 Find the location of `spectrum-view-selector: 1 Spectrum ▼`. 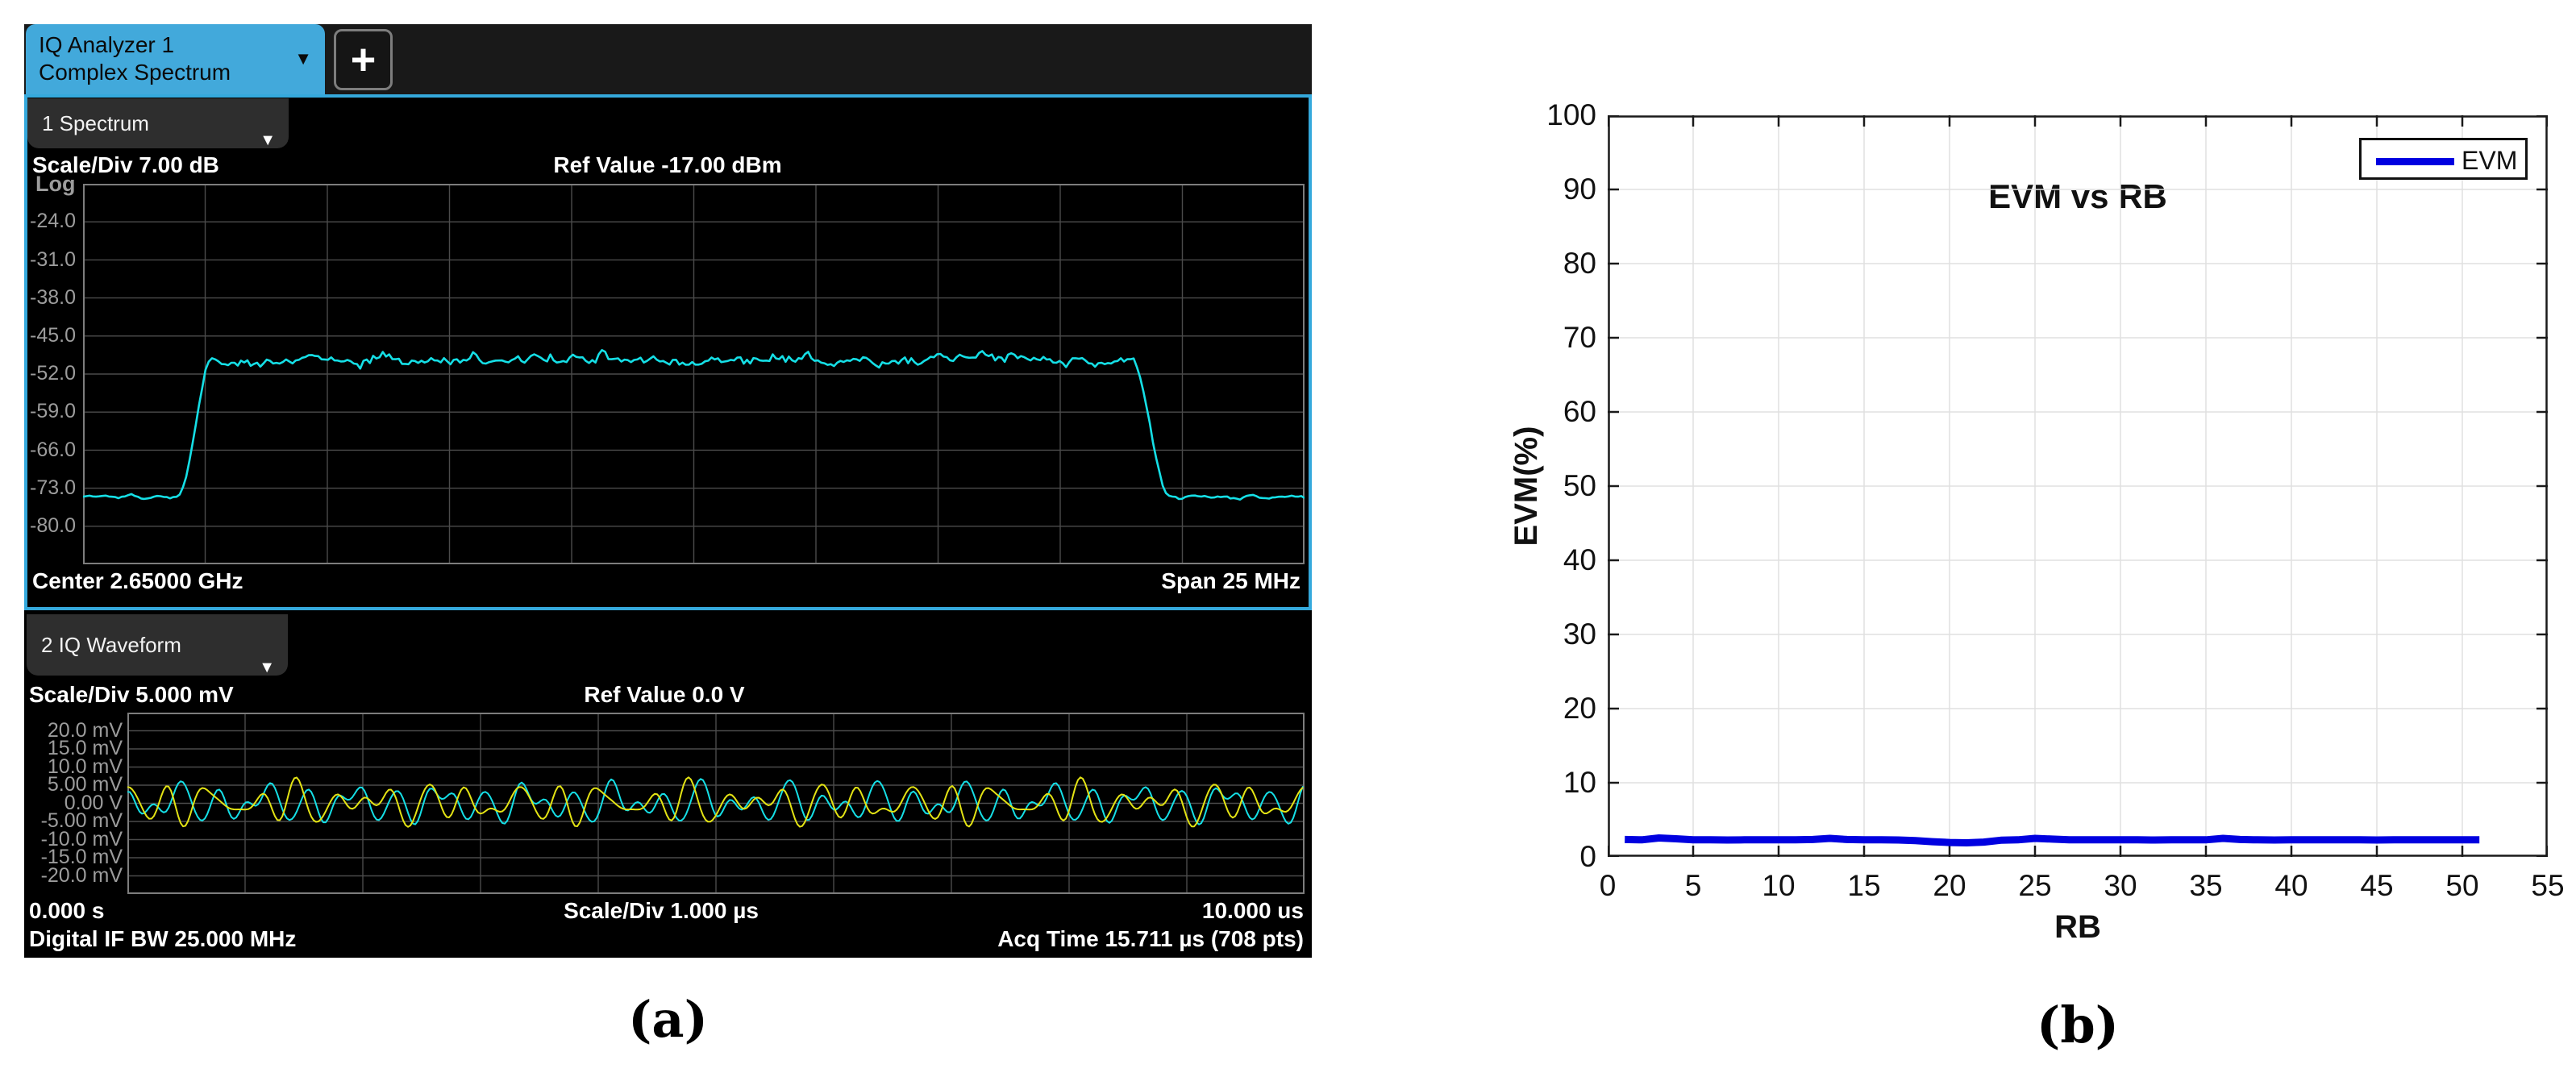

spectrum-view-selector: 1 Spectrum ▼ is located at coordinates (158, 123).